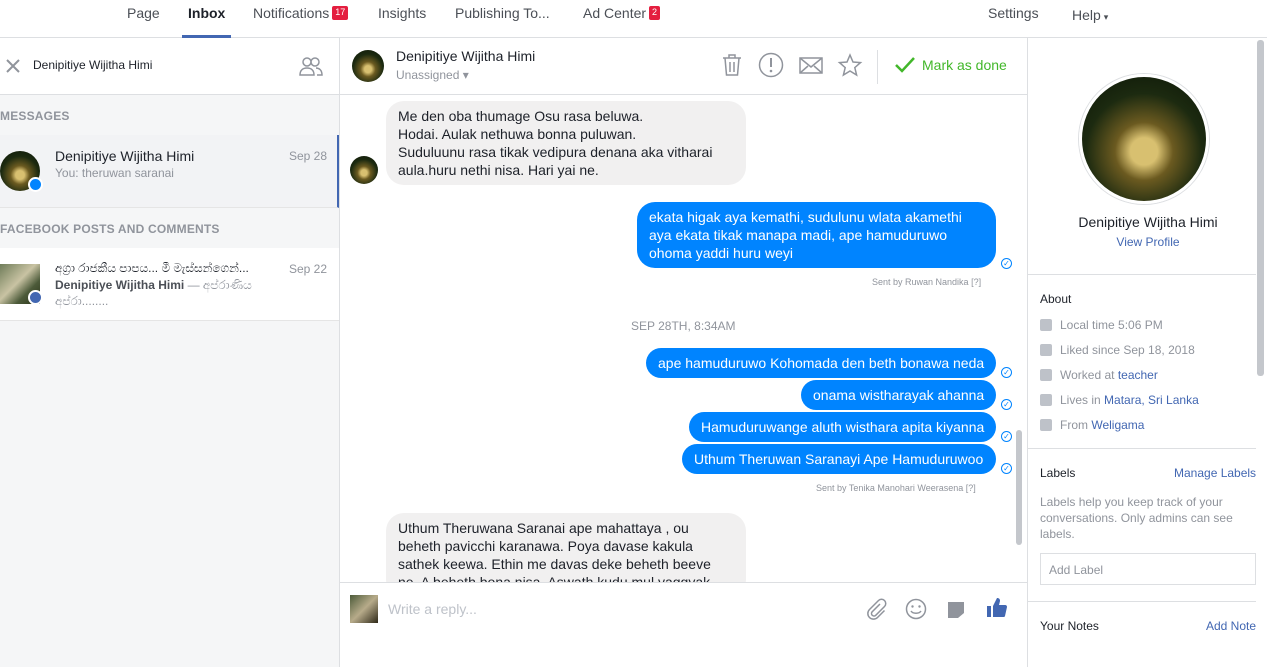 The width and height of the screenshot is (1267, 667). I want to click on exclamation-icon, so click(771, 65).